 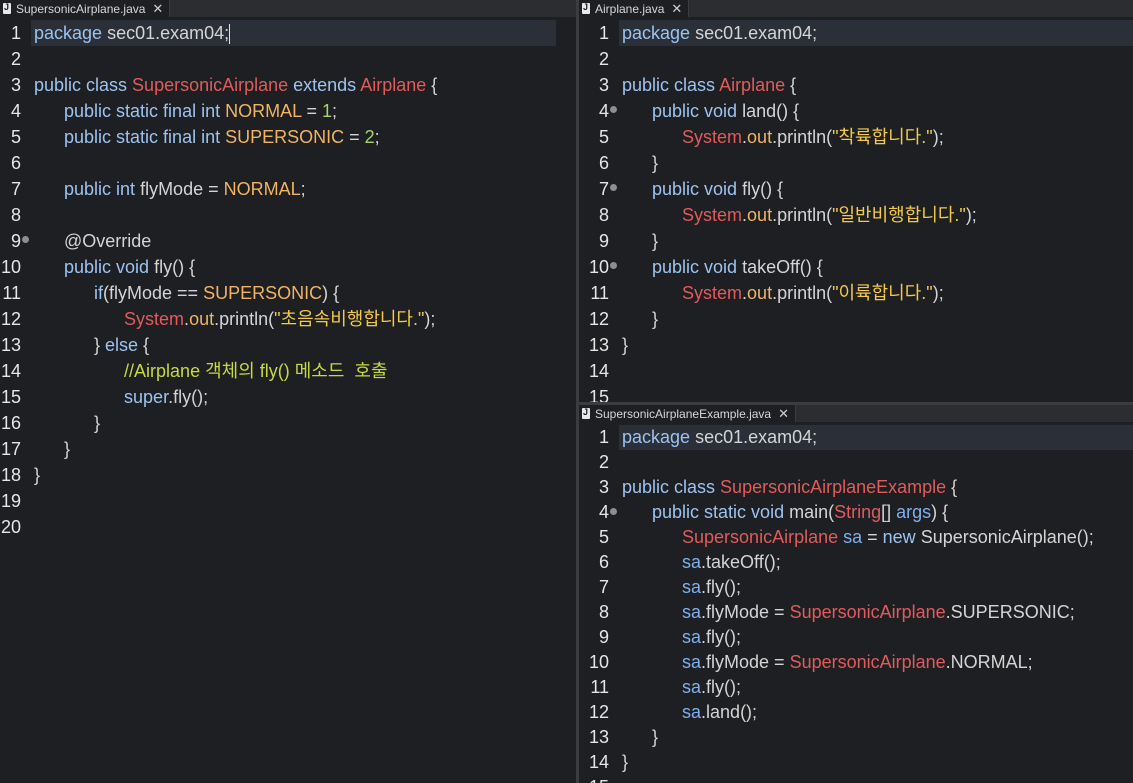 What do you see at coordinates (856, 85) in the screenshot?
I see `code-line: 3 public class Airplane {` at bounding box center [856, 85].